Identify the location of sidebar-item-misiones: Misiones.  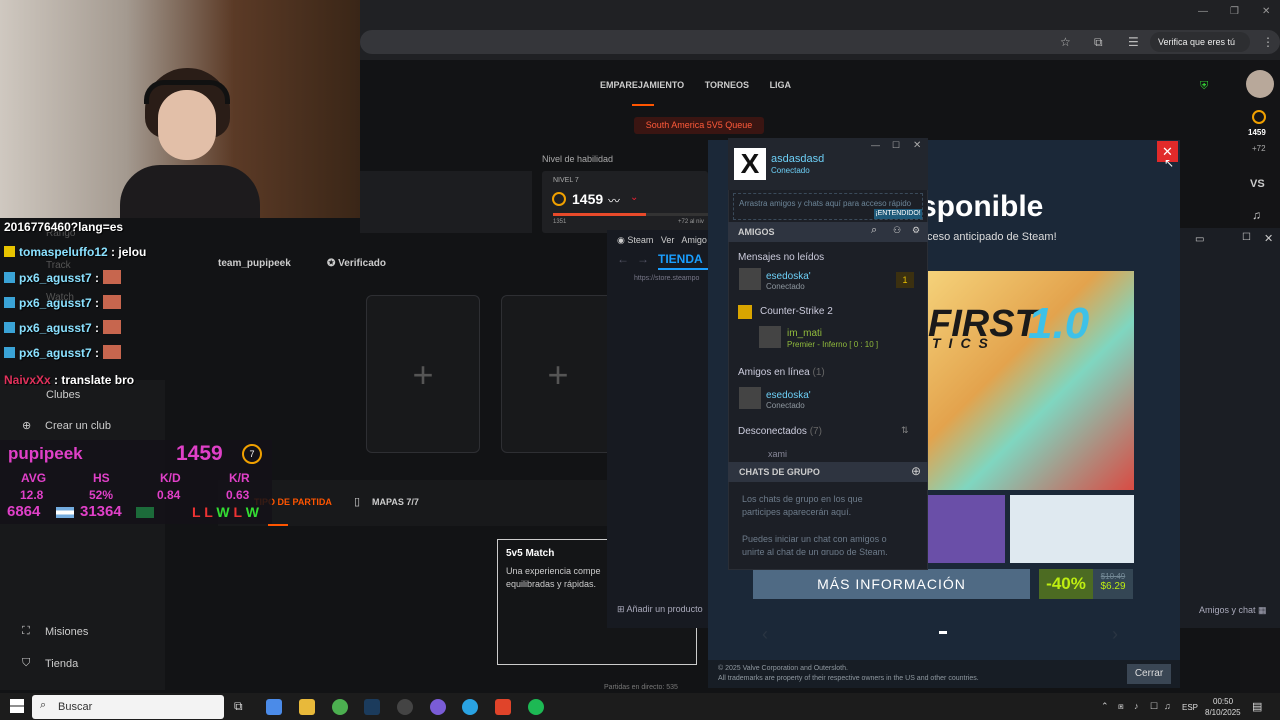
(66, 632).